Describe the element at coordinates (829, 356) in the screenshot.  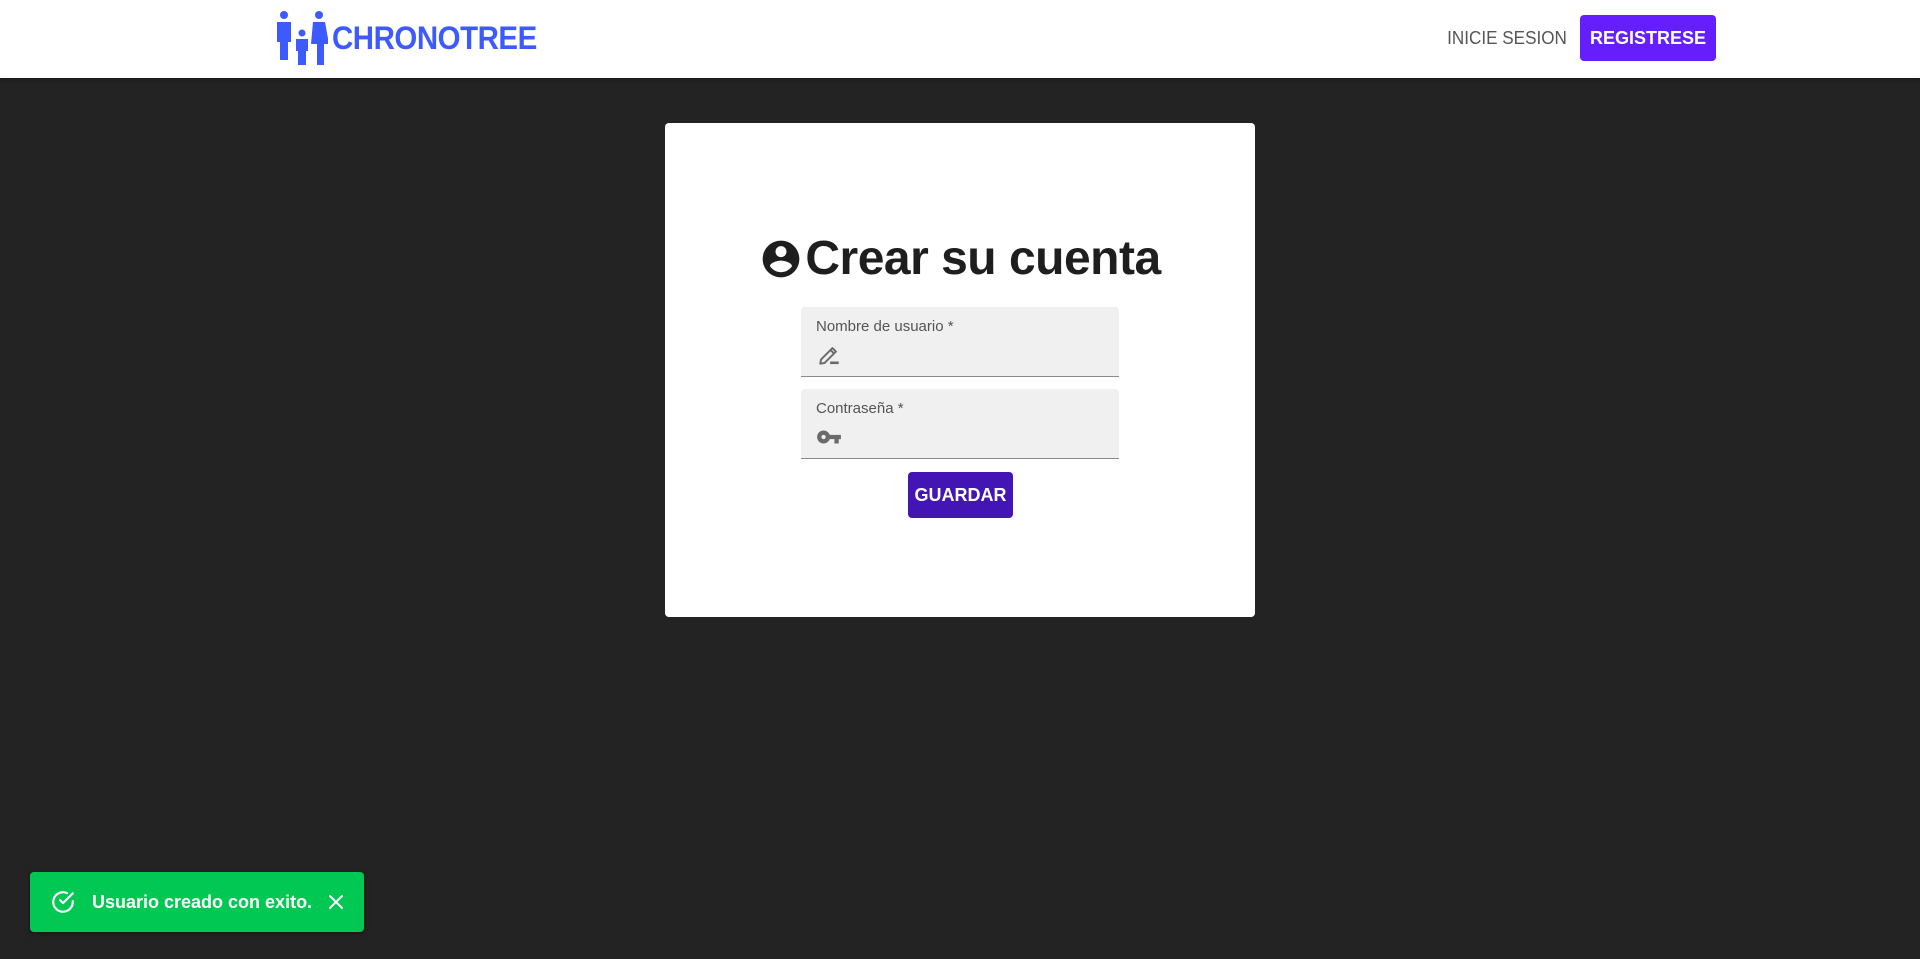
I see `pencil-icon` at that location.